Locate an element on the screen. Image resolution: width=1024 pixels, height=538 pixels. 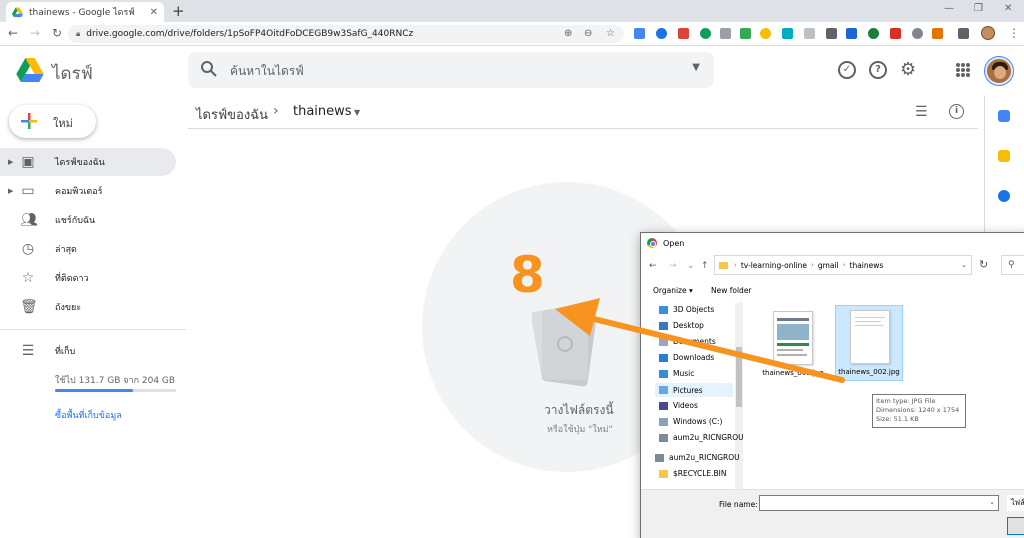
dialog-up-icon: ↑ is located at coordinates (705, 266).